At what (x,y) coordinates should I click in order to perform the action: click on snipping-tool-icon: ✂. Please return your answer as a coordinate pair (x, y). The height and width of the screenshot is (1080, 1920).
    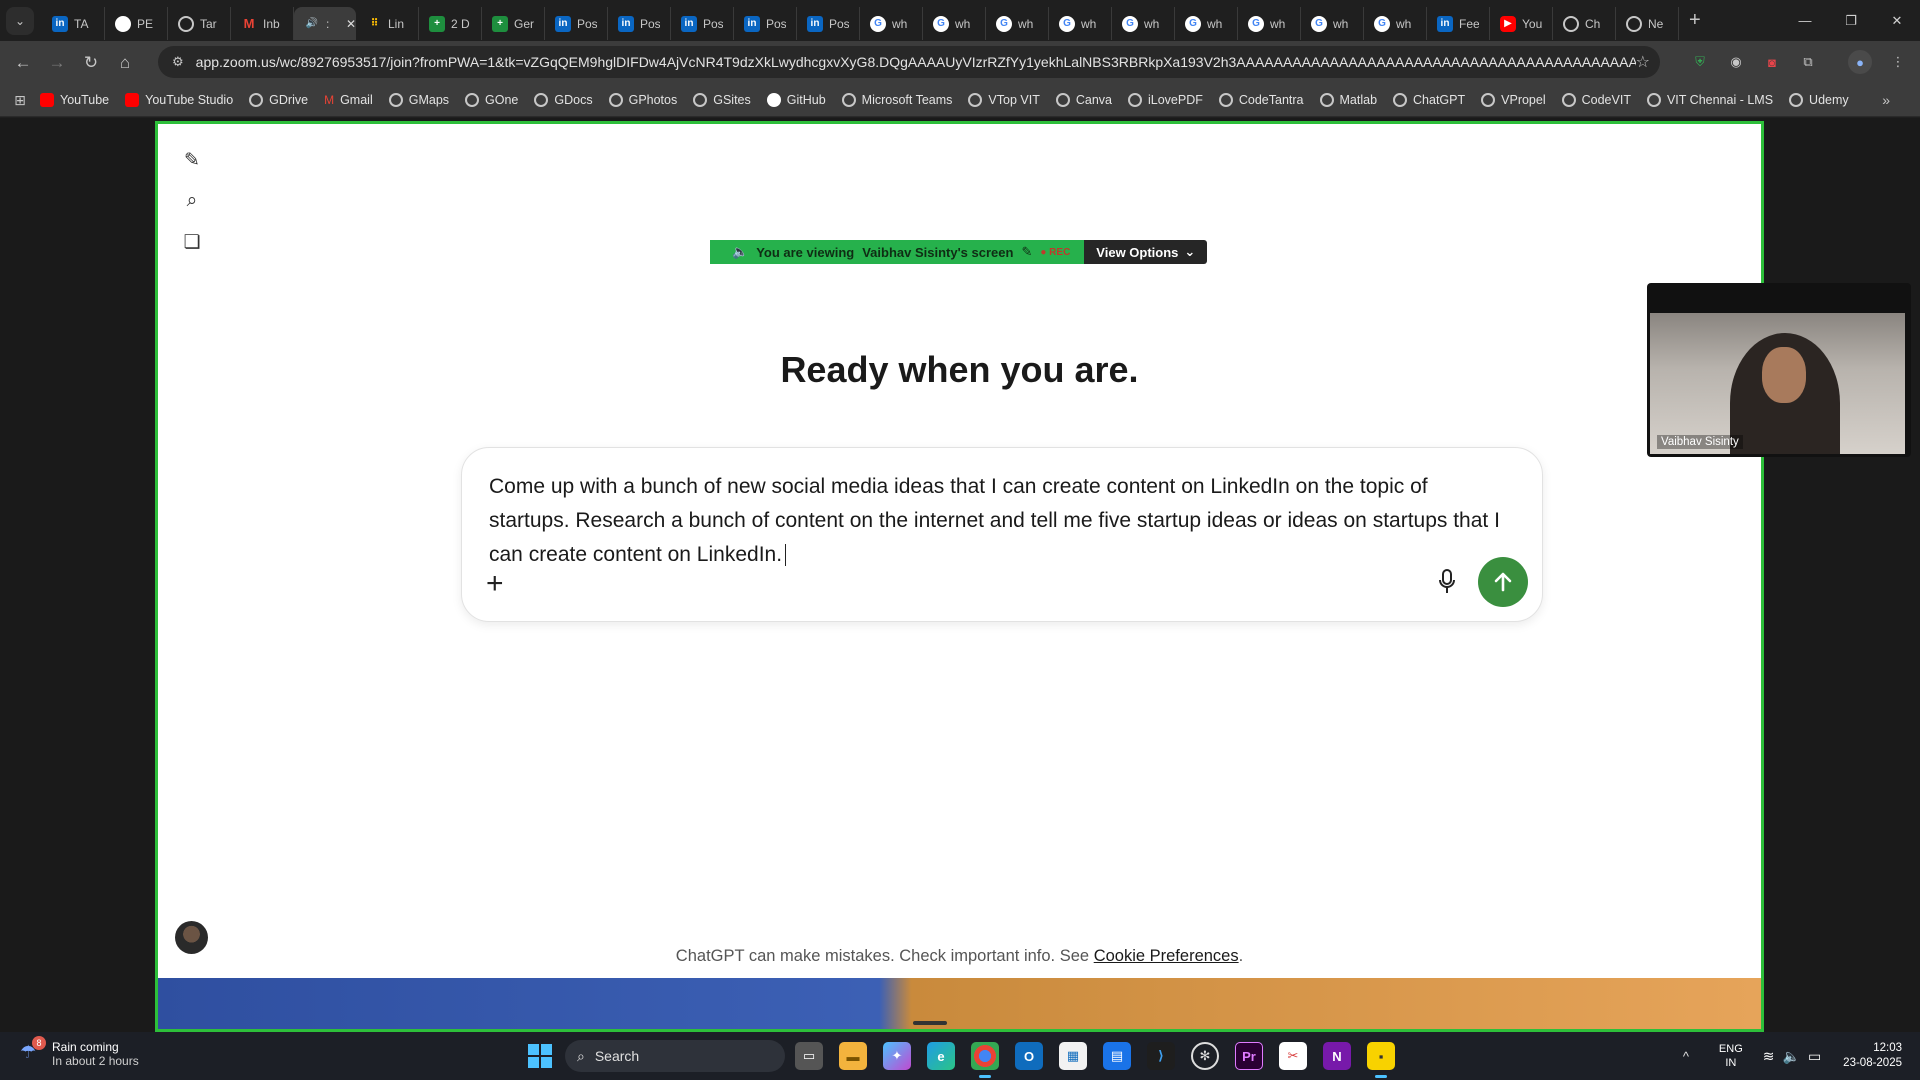
    Looking at the image, I should click on (1293, 1056).